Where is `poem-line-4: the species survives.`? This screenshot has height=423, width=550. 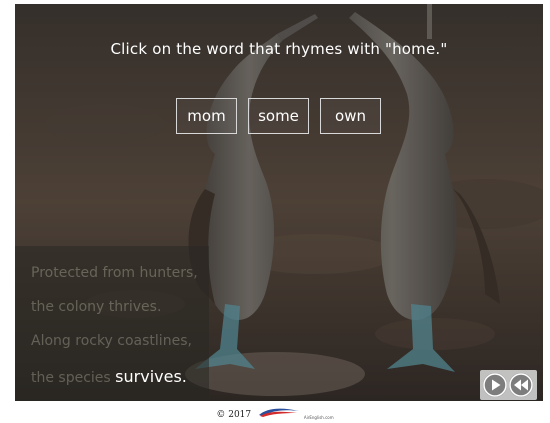
poem-line-4: the species survives. is located at coordinates (109, 376).